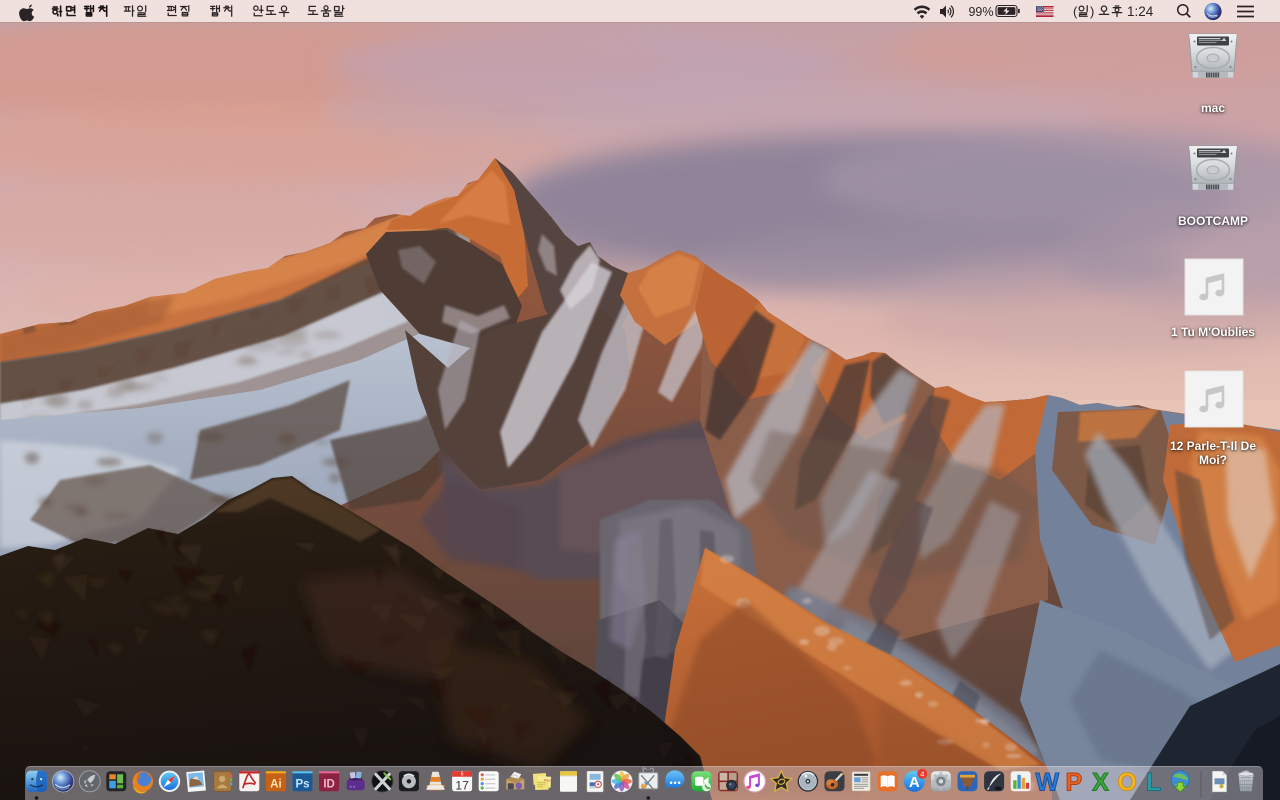  I want to click on svg-text: ID, so click(329, 784).